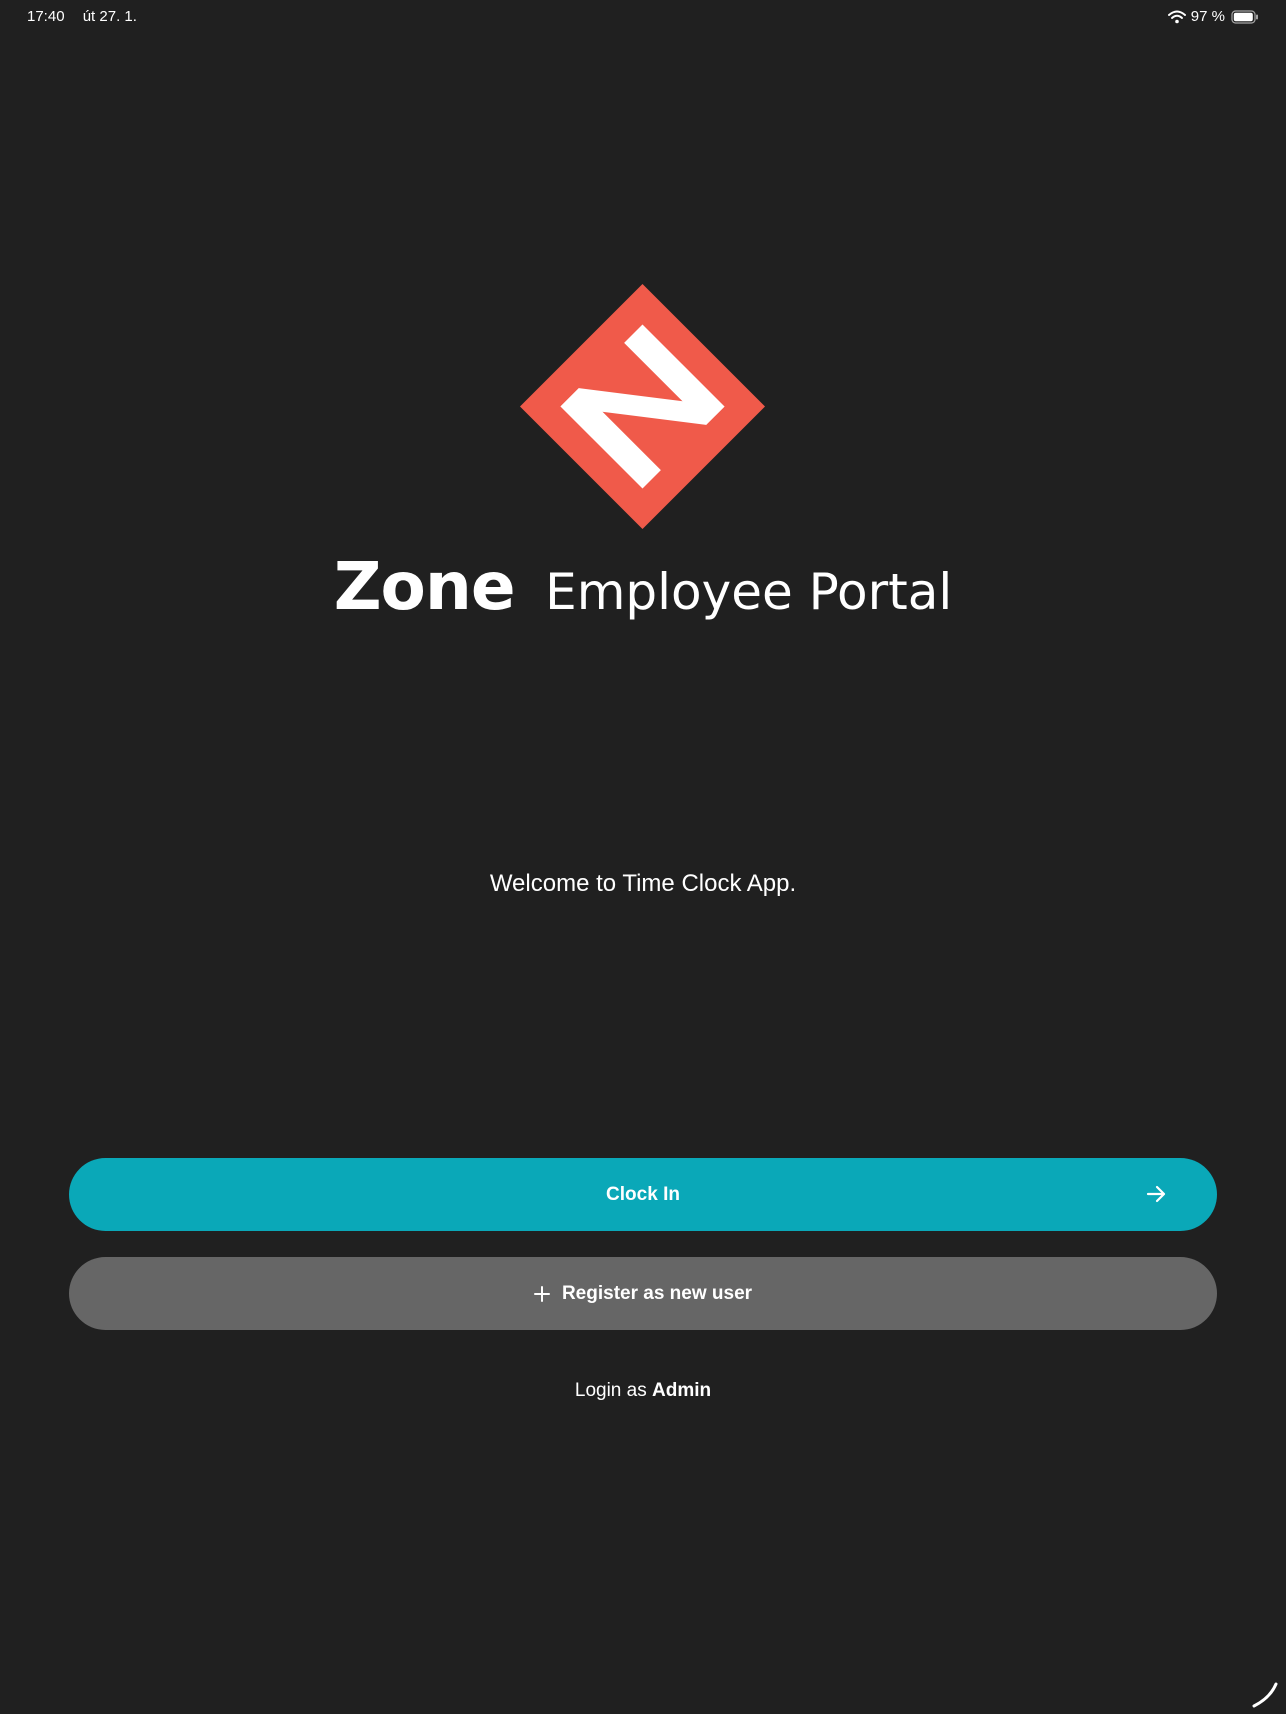 This screenshot has width=1286, height=1714. What do you see at coordinates (424, 586) in the screenshot?
I see `brand-name: Zone` at bounding box center [424, 586].